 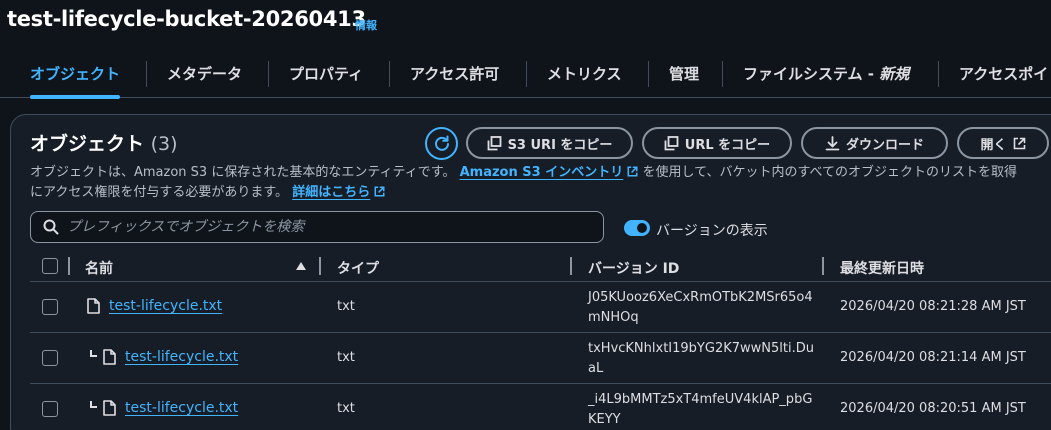 I want to click on search-icon, so click(x=51, y=227).